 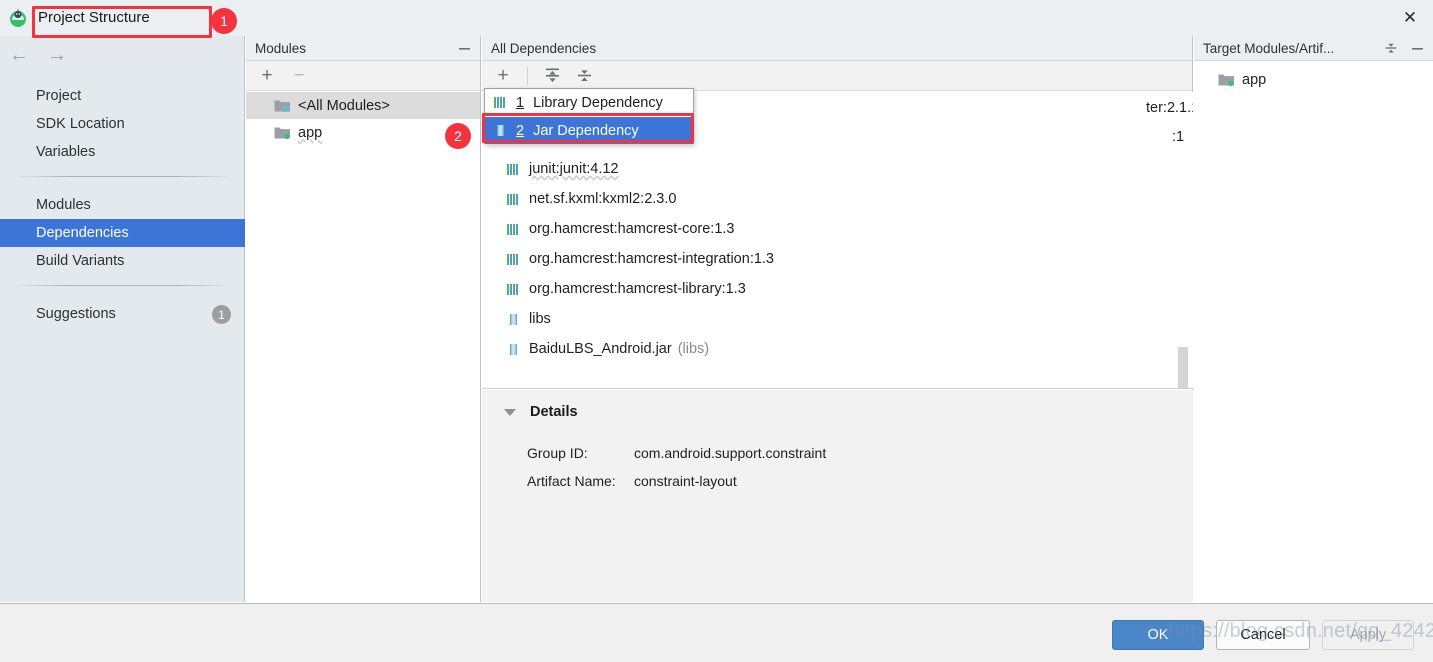 What do you see at coordinates (552, 76) in the screenshot?
I see `expand-all-icon` at bounding box center [552, 76].